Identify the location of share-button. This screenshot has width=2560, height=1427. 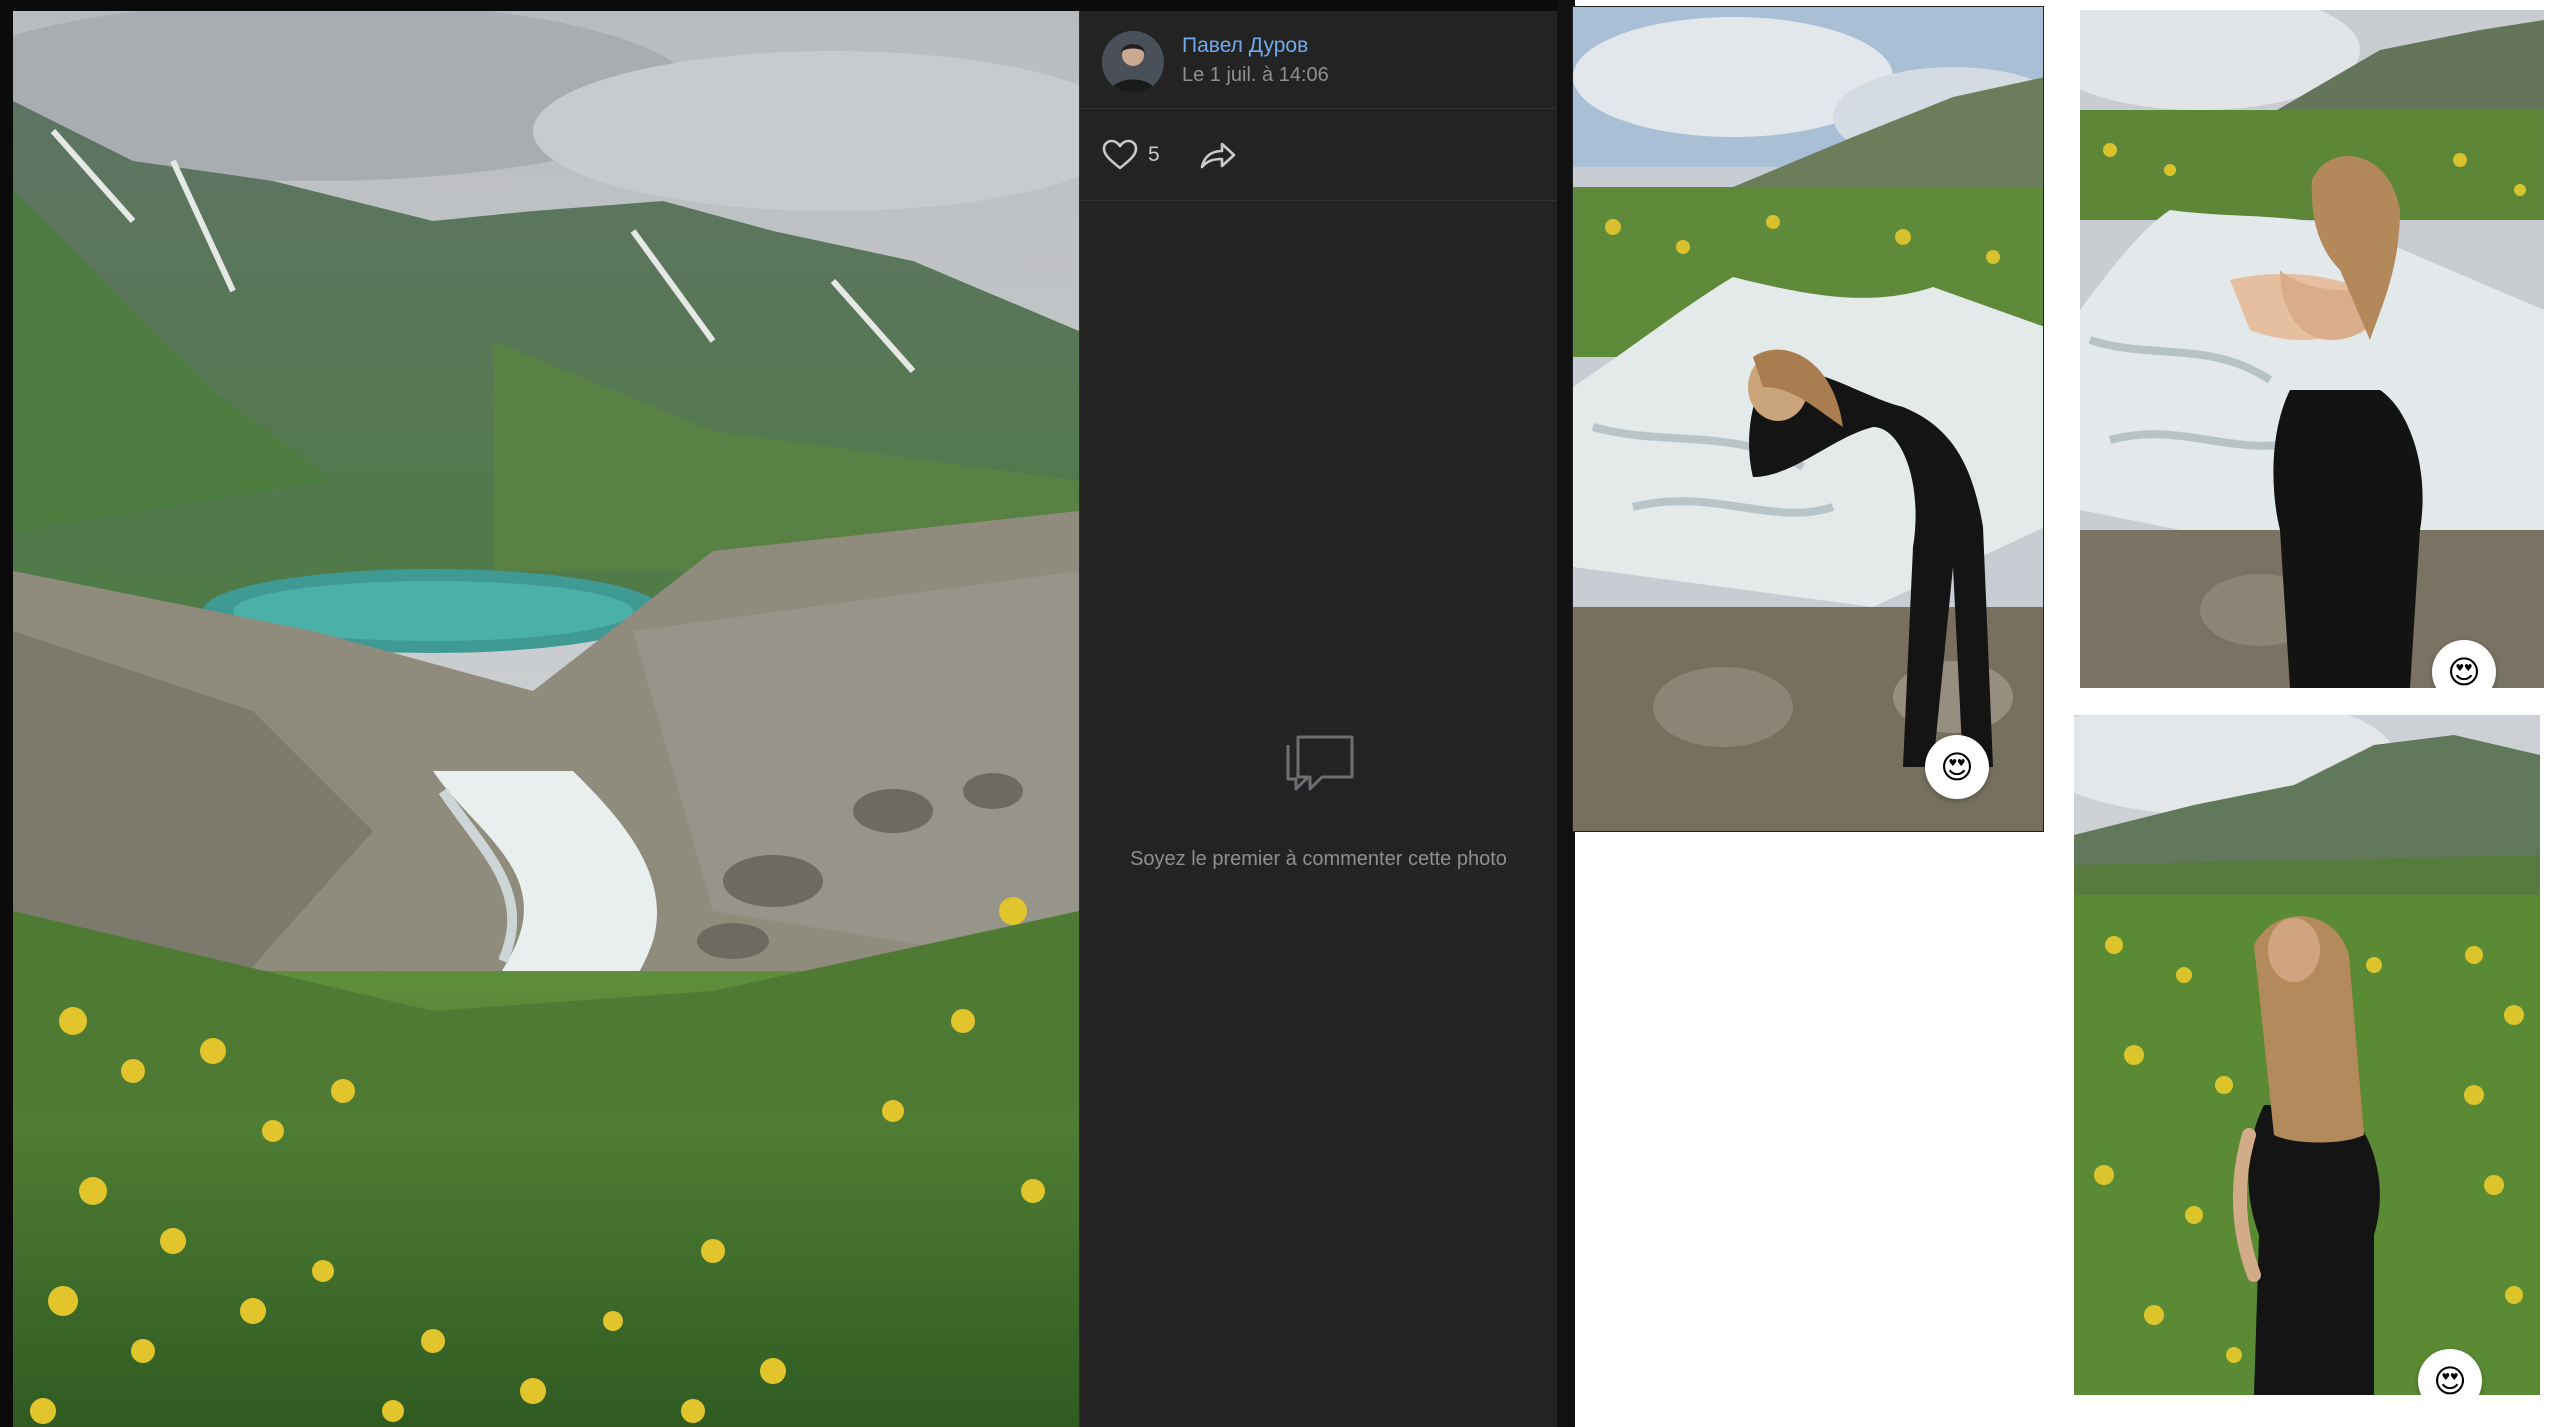
(1218, 155).